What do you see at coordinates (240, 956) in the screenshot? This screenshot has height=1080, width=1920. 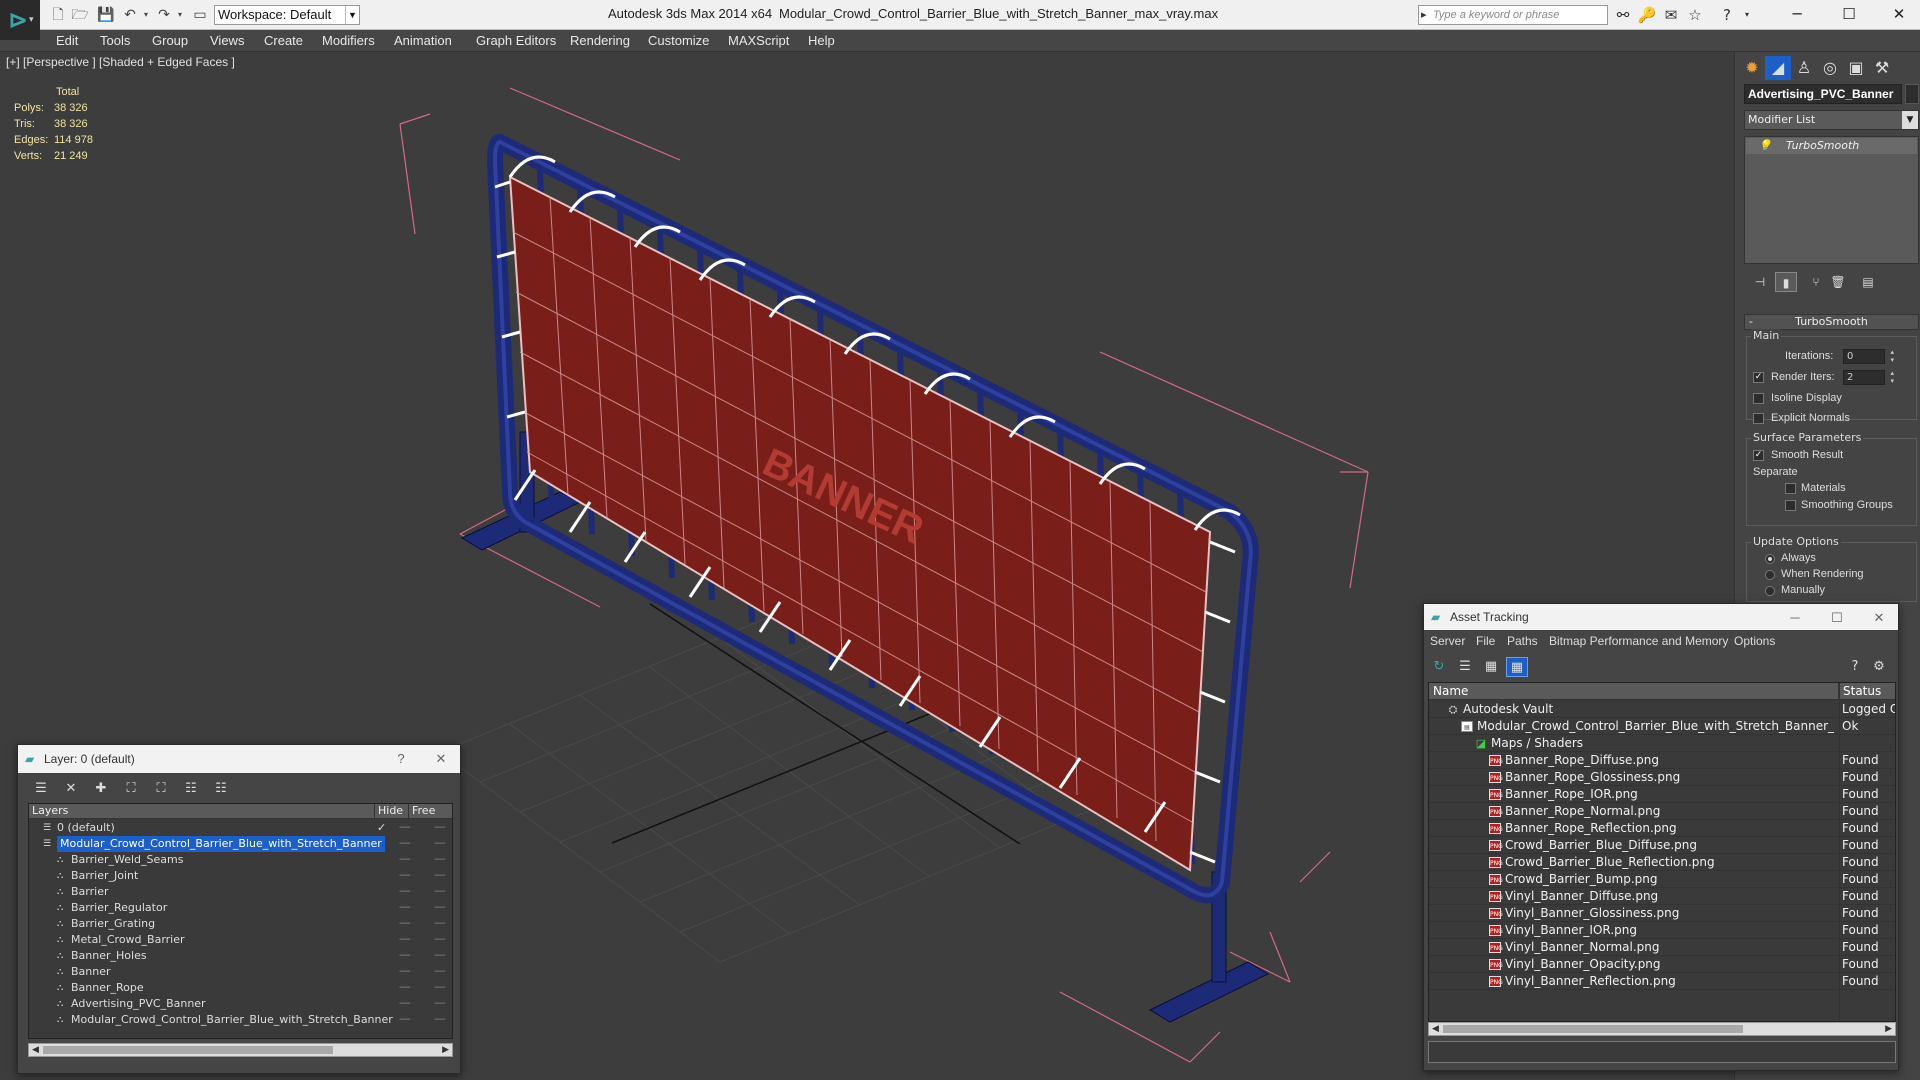 I see `layer-row: ⛬ Banner_Holes ---- ----` at bounding box center [240, 956].